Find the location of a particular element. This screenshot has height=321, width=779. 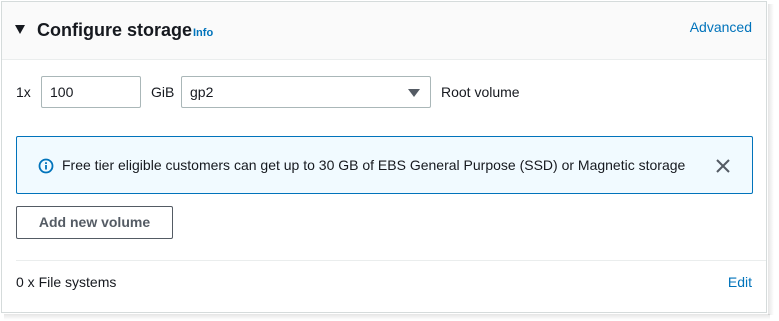

close-icon is located at coordinates (723, 166).